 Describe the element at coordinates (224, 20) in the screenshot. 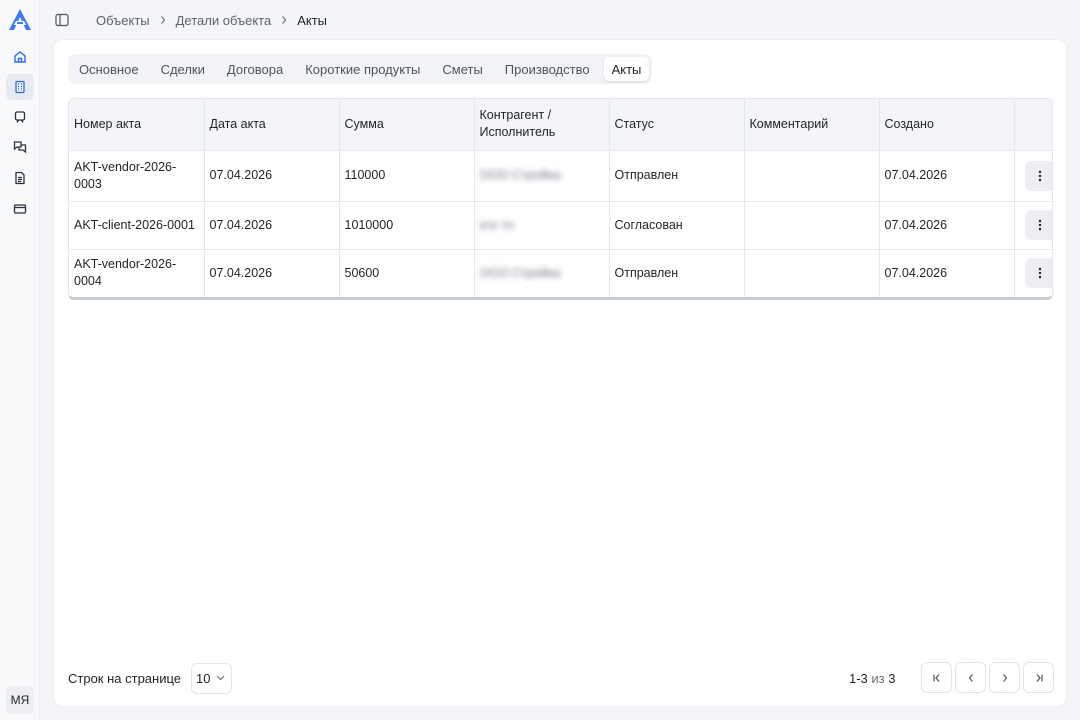

I see `breadcrumb-item-object-details: Детали объекта` at that location.